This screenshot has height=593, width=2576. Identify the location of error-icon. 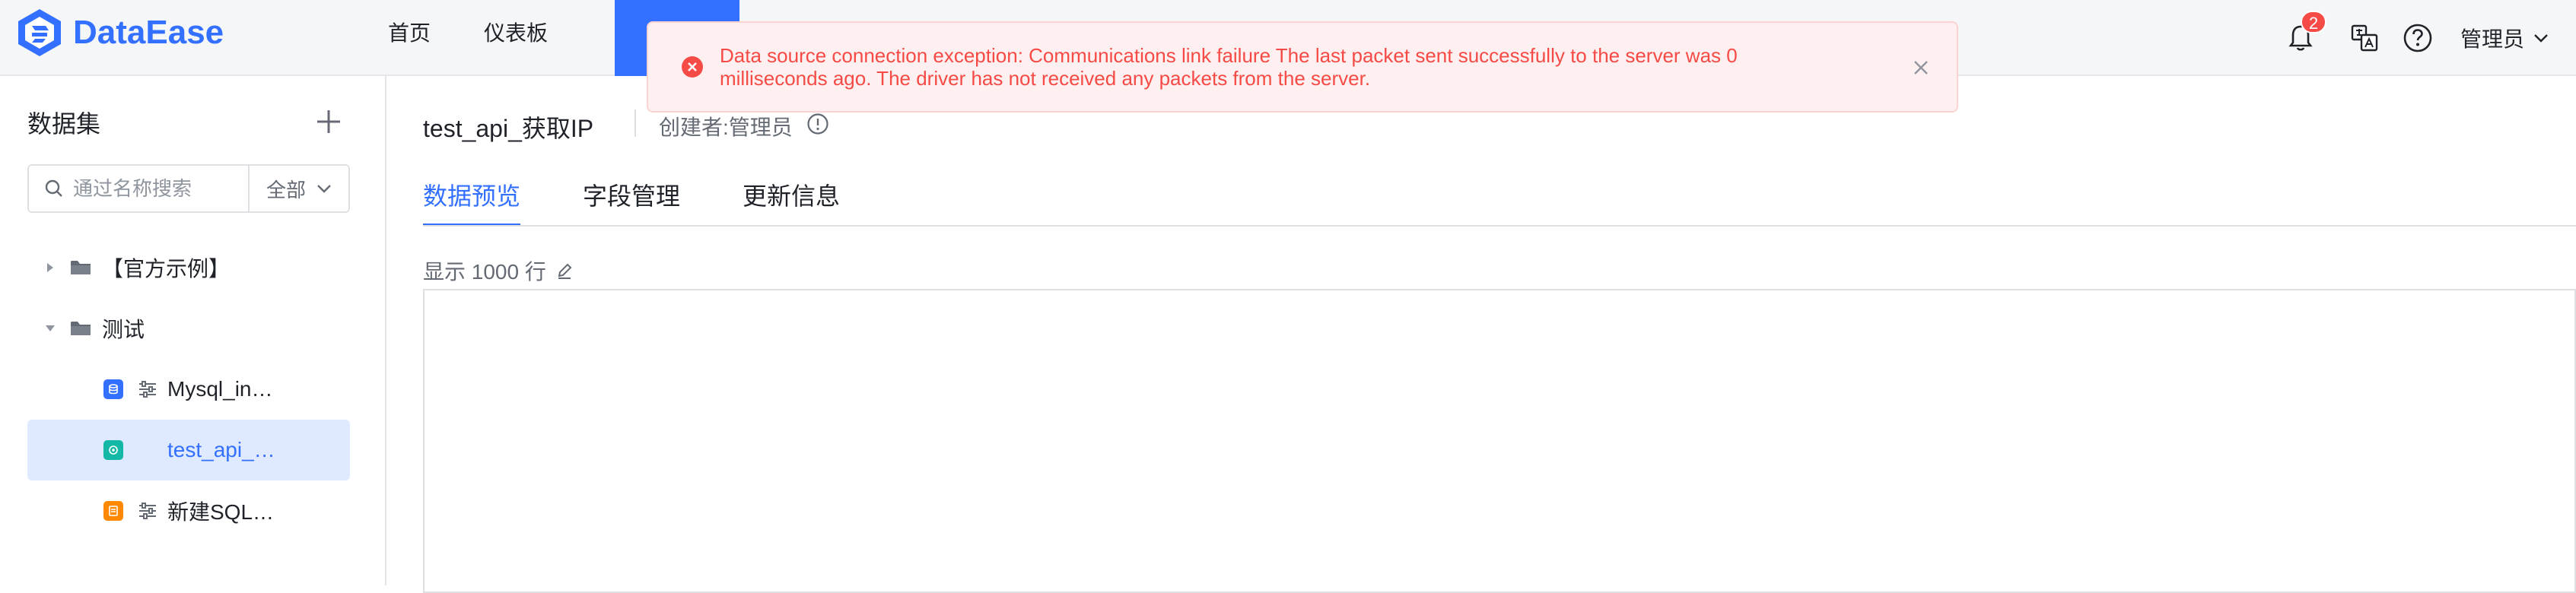
(692, 67).